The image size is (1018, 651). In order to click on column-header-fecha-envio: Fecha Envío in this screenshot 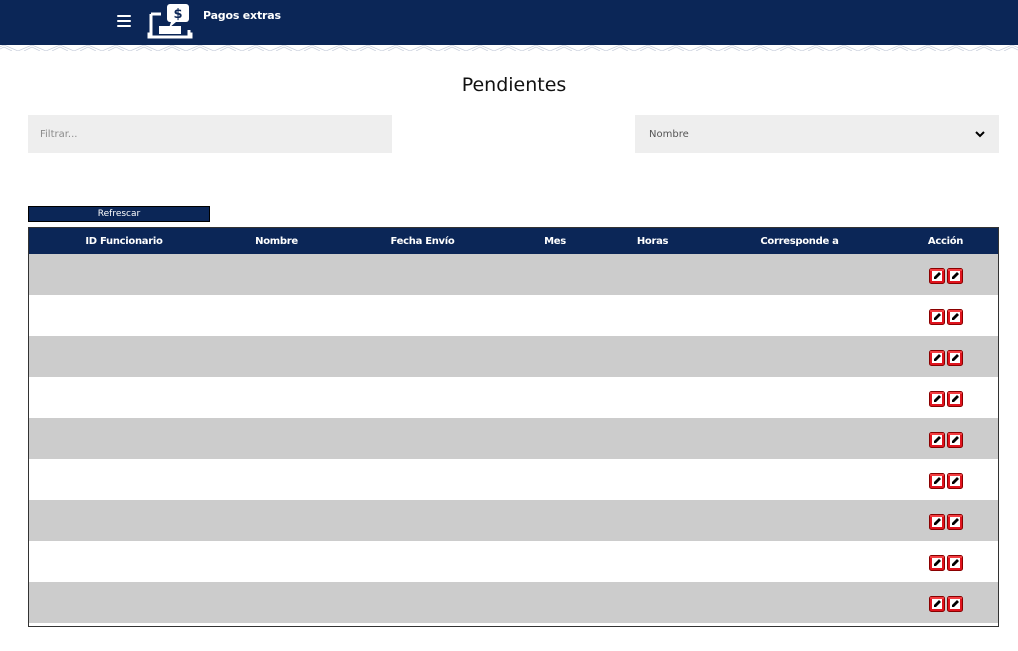, I will do `click(422, 241)`.